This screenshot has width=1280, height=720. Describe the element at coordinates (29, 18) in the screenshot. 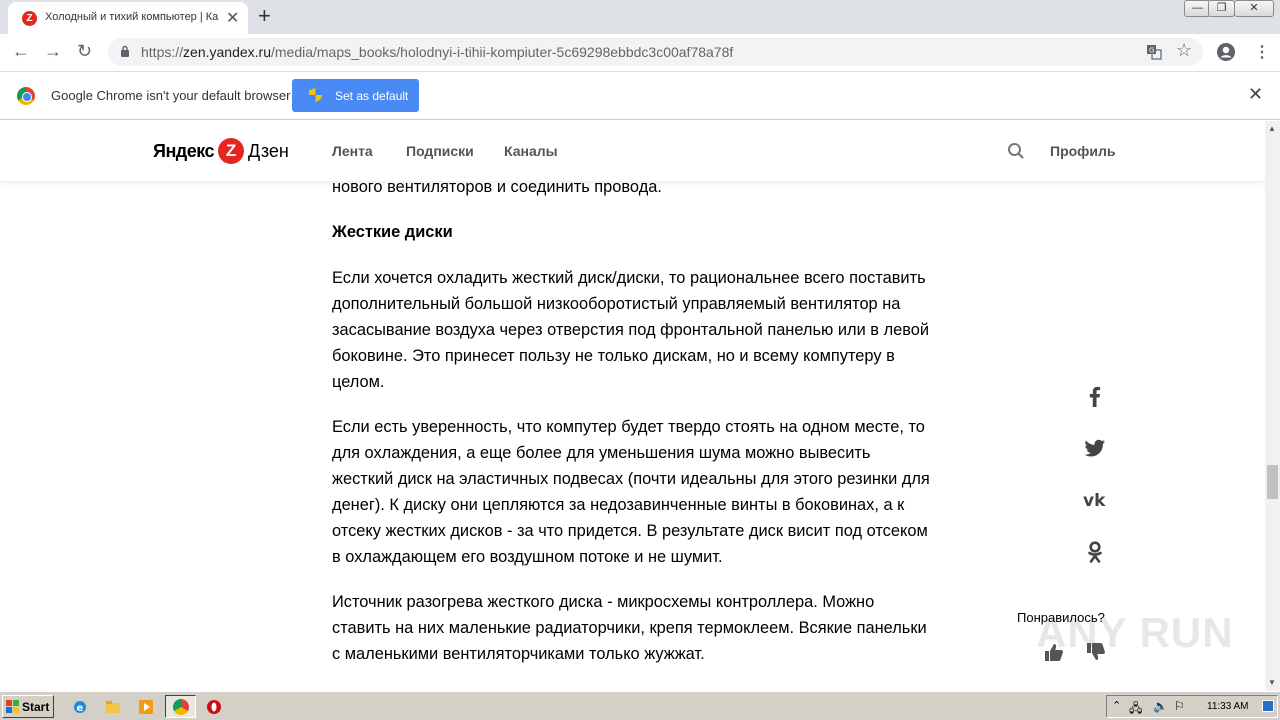

I see `zen-favicon-icon: Z` at that location.